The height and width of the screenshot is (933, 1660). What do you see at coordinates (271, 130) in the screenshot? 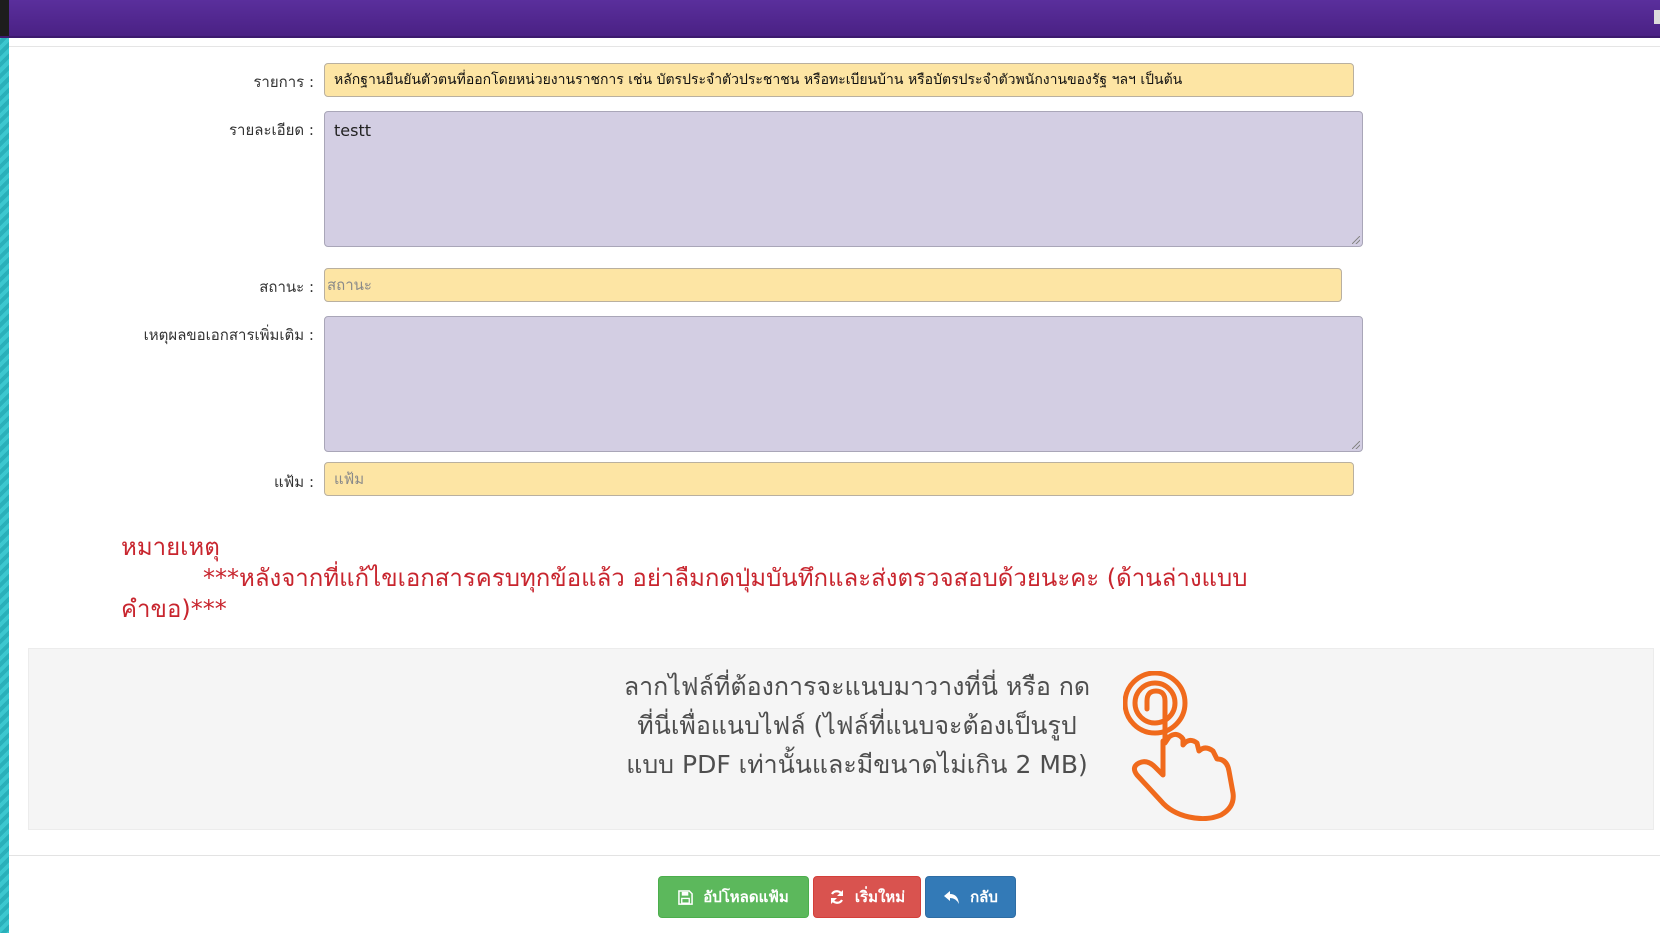
I see `detail-label: รายละเอียด :` at bounding box center [271, 130].